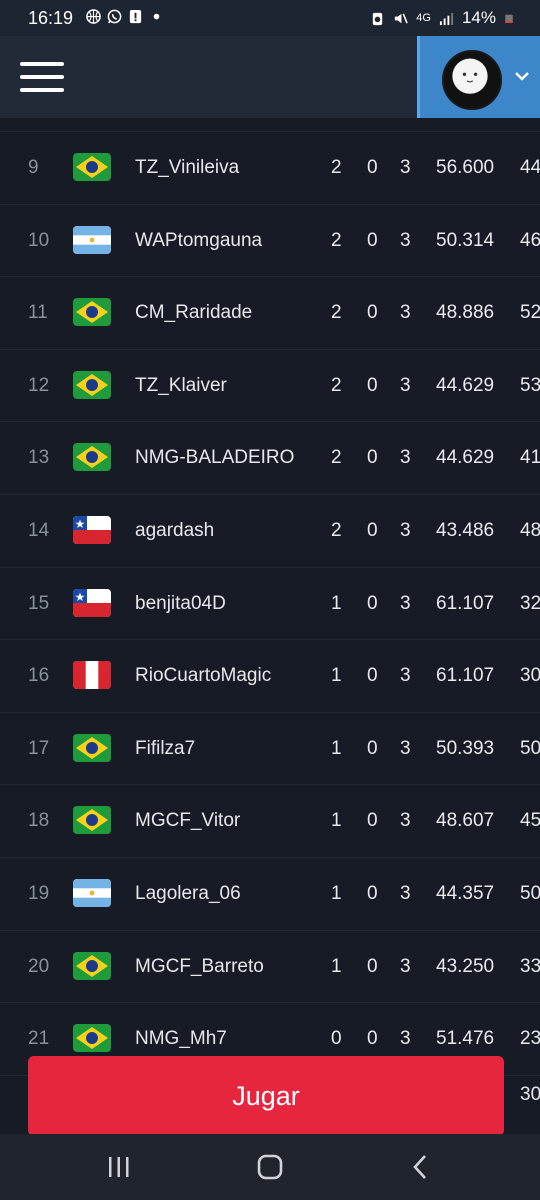  I want to click on score-cell: 43.486, so click(465, 530).